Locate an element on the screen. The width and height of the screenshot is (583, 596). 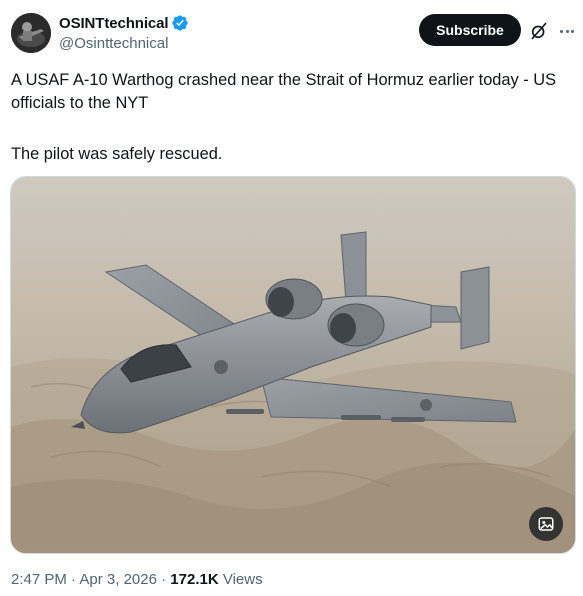
tweet-meta: 2:47 PM · Apr 3, 2026 · 172.1K Views is located at coordinates (137, 579).